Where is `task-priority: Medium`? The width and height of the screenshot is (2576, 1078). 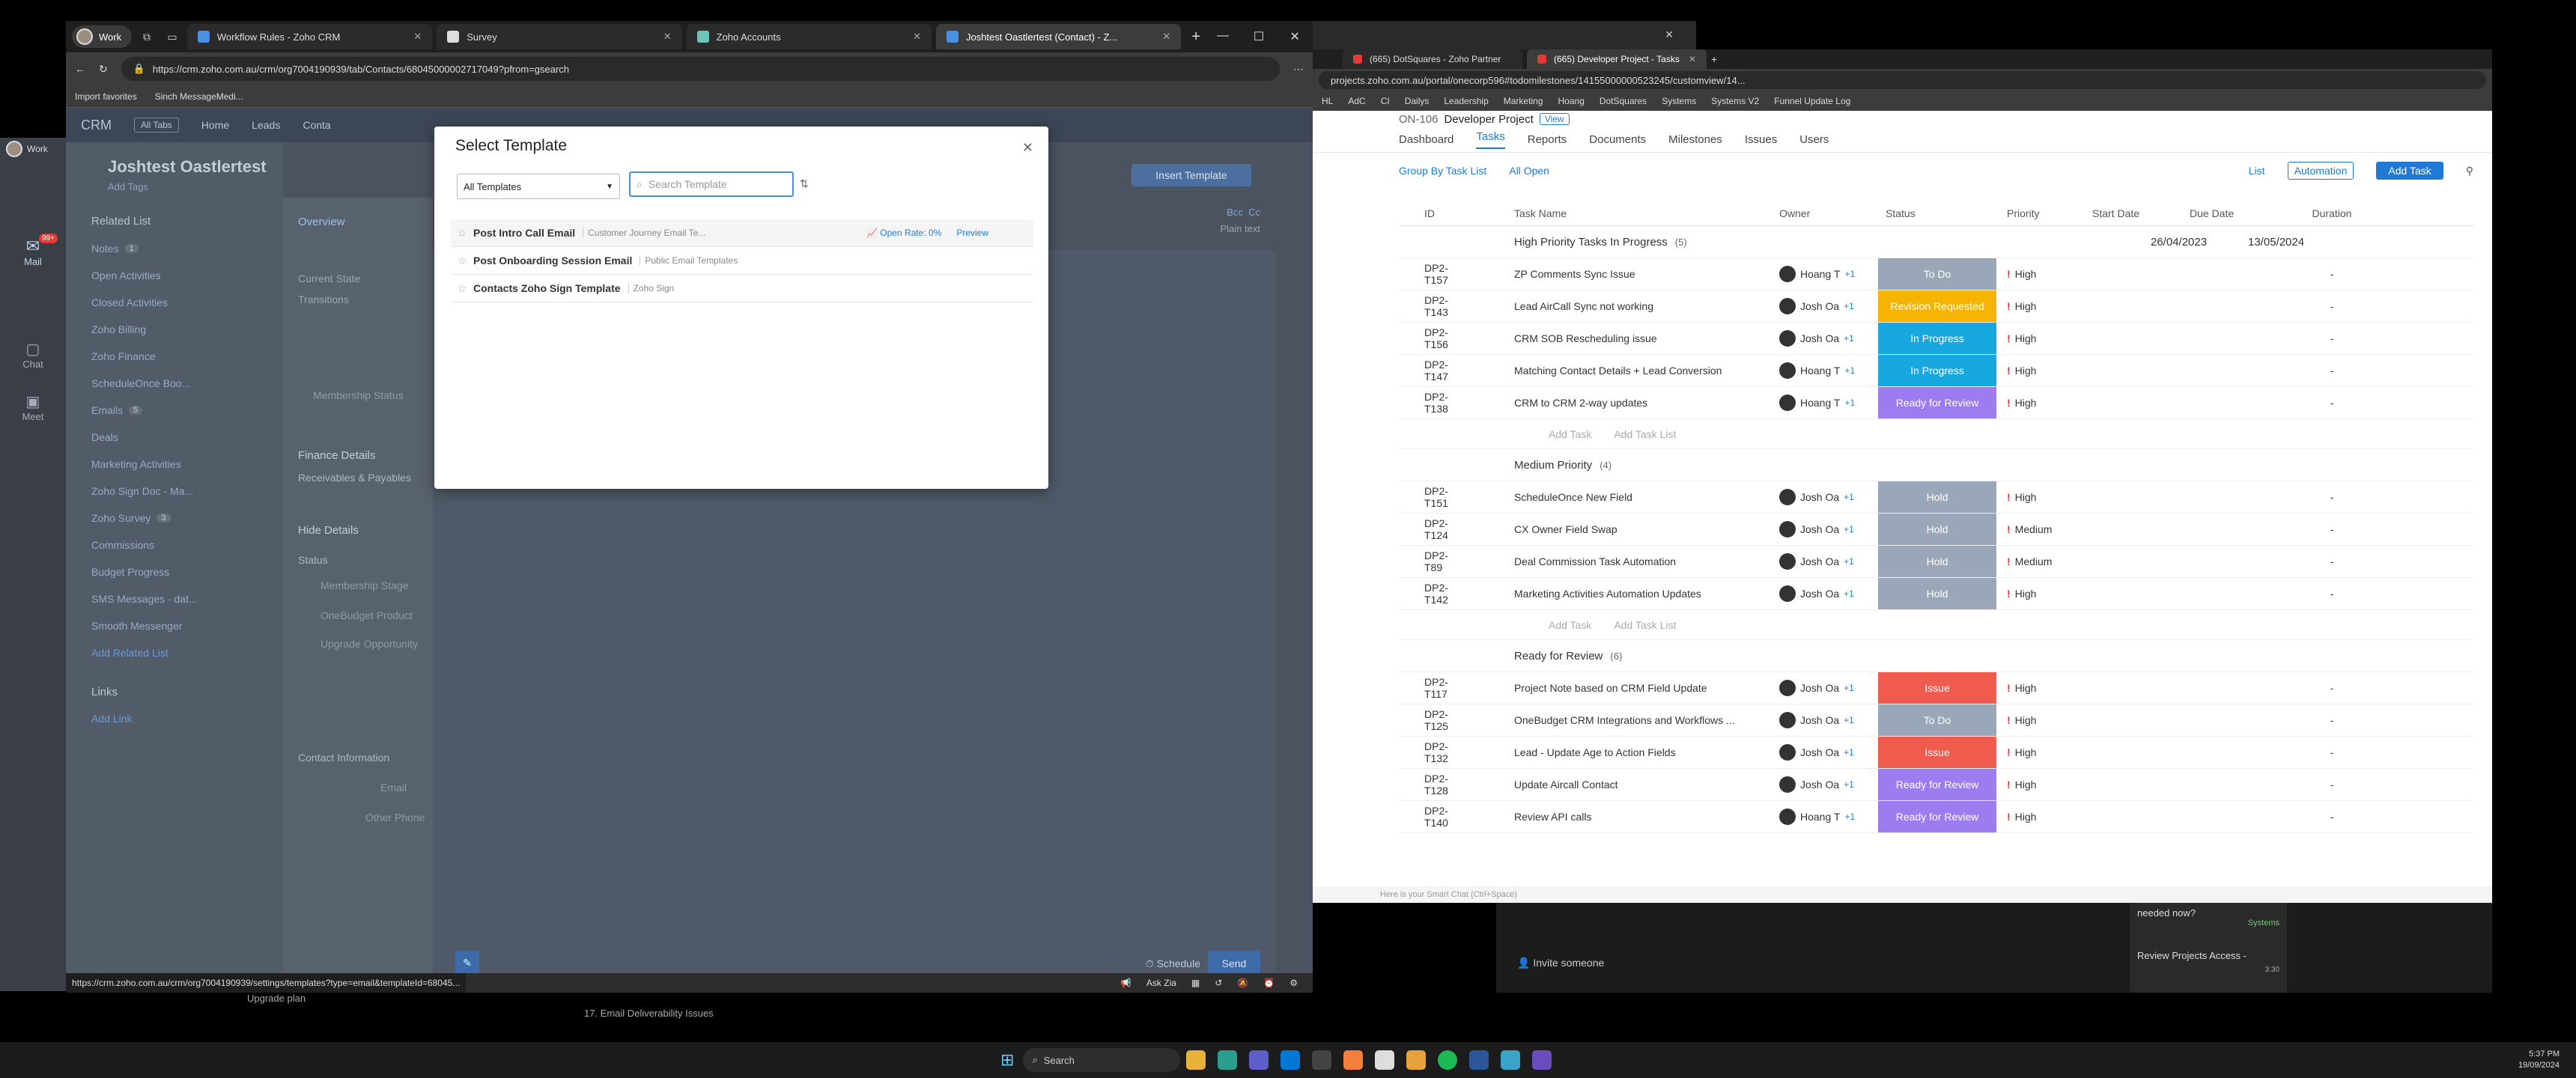
task-priority: Medium is located at coordinates (2044, 561).